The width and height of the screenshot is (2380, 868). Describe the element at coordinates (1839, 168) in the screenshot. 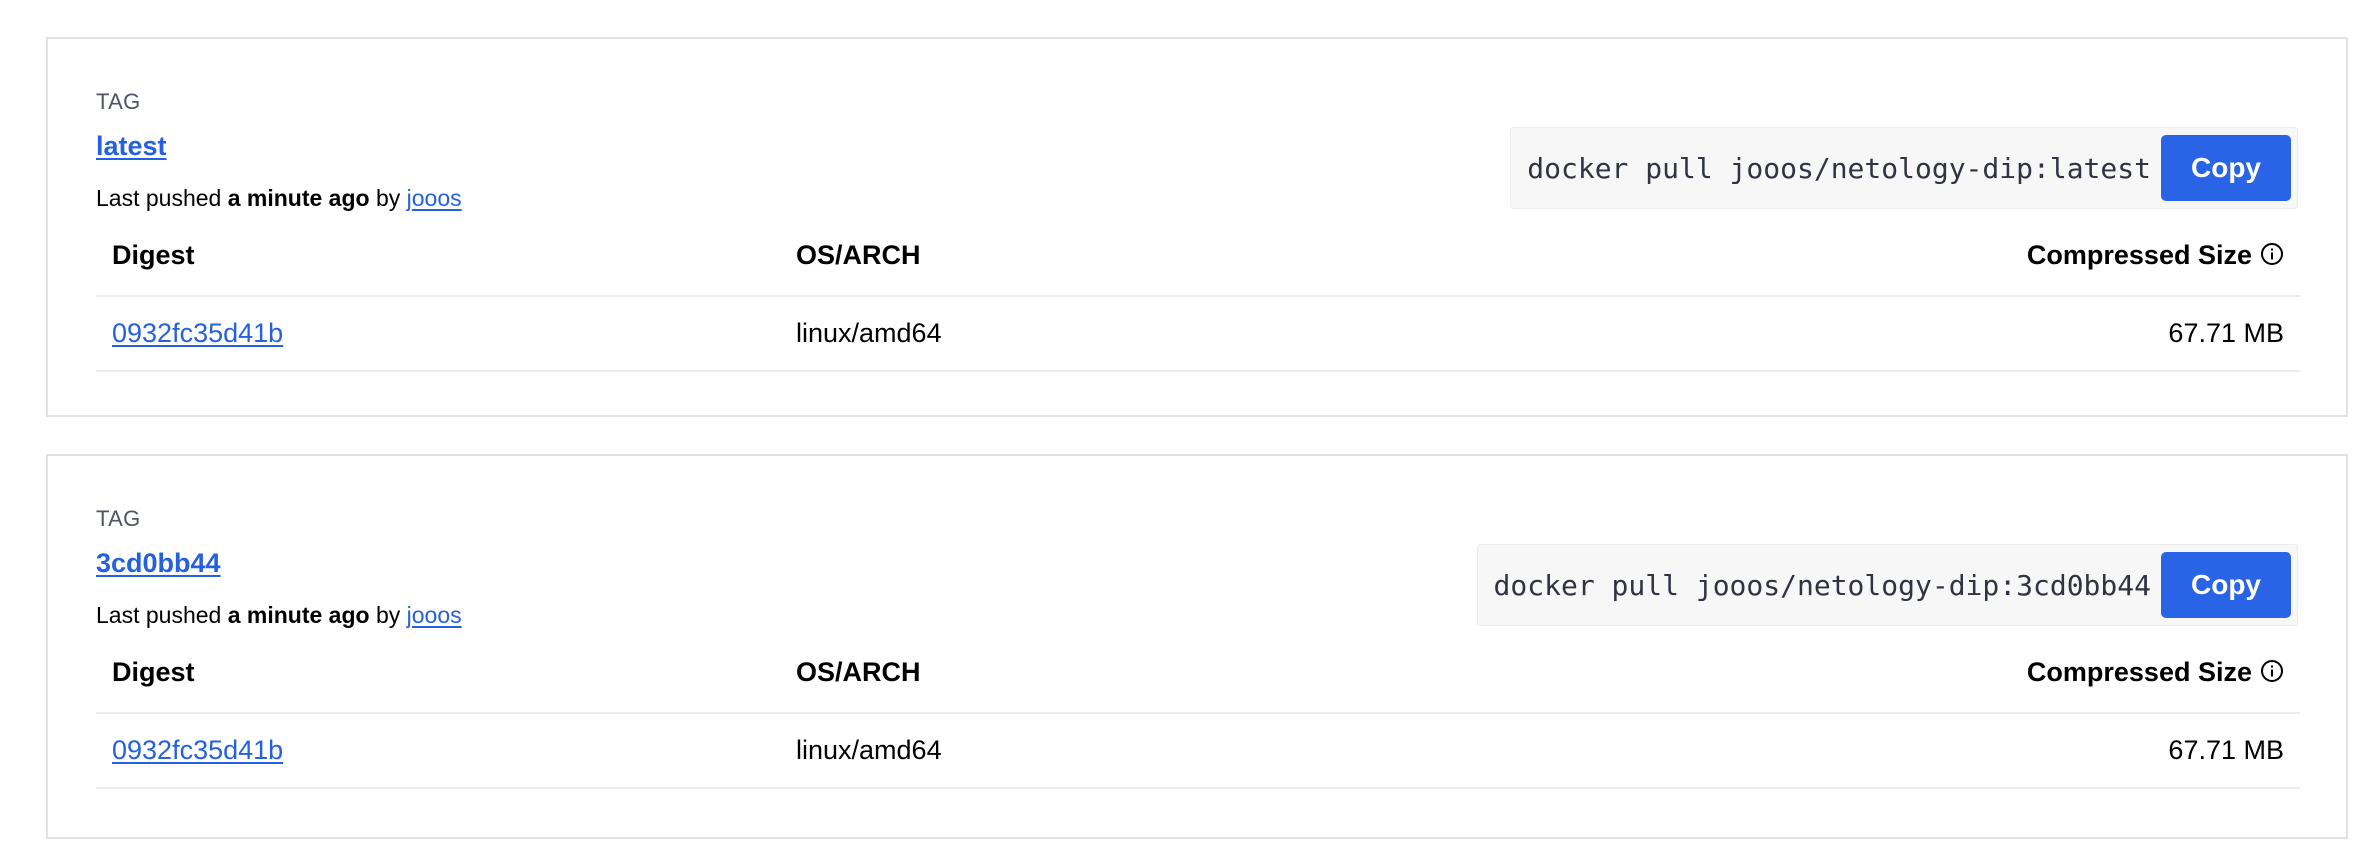

I see `pull-command-text: docker pull jooos/netology-dip:latest` at that location.